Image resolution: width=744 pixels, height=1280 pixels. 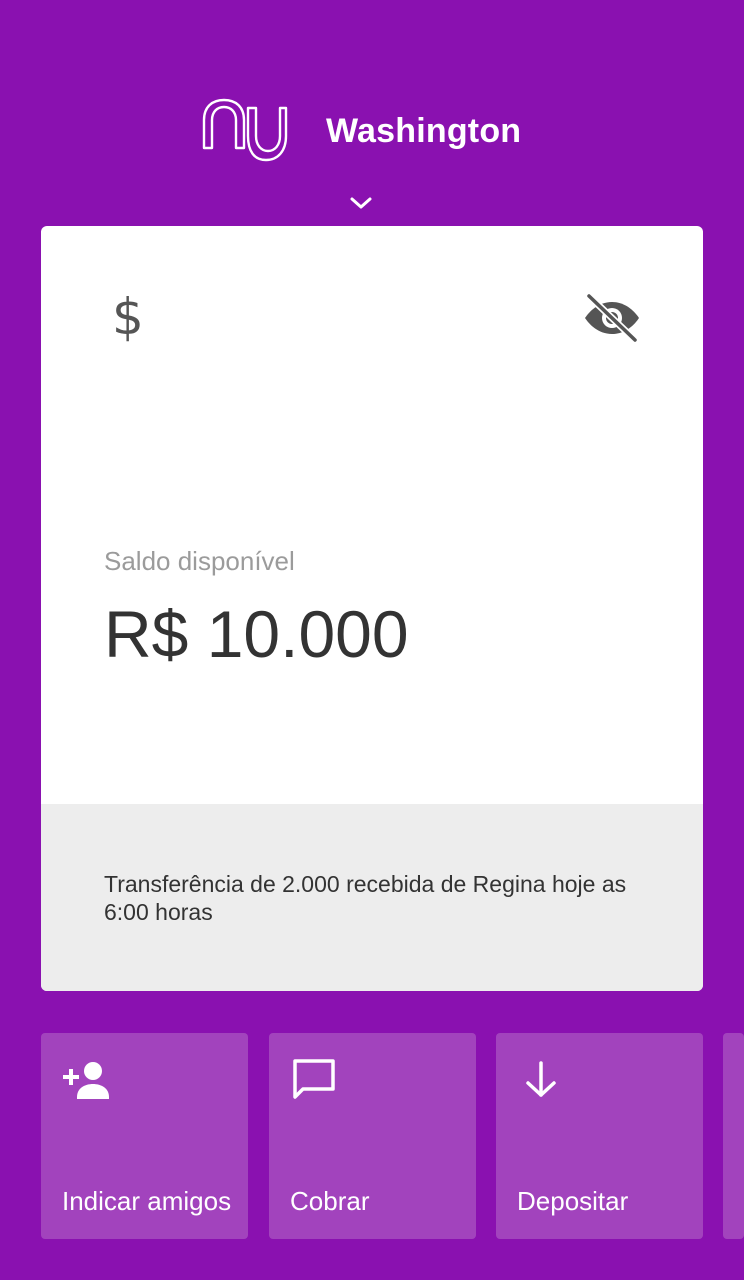 What do you see at coordinates (424, 131) in the screenshot?
I see `account-holder-name: Washington` at bounding box center [424, 131].